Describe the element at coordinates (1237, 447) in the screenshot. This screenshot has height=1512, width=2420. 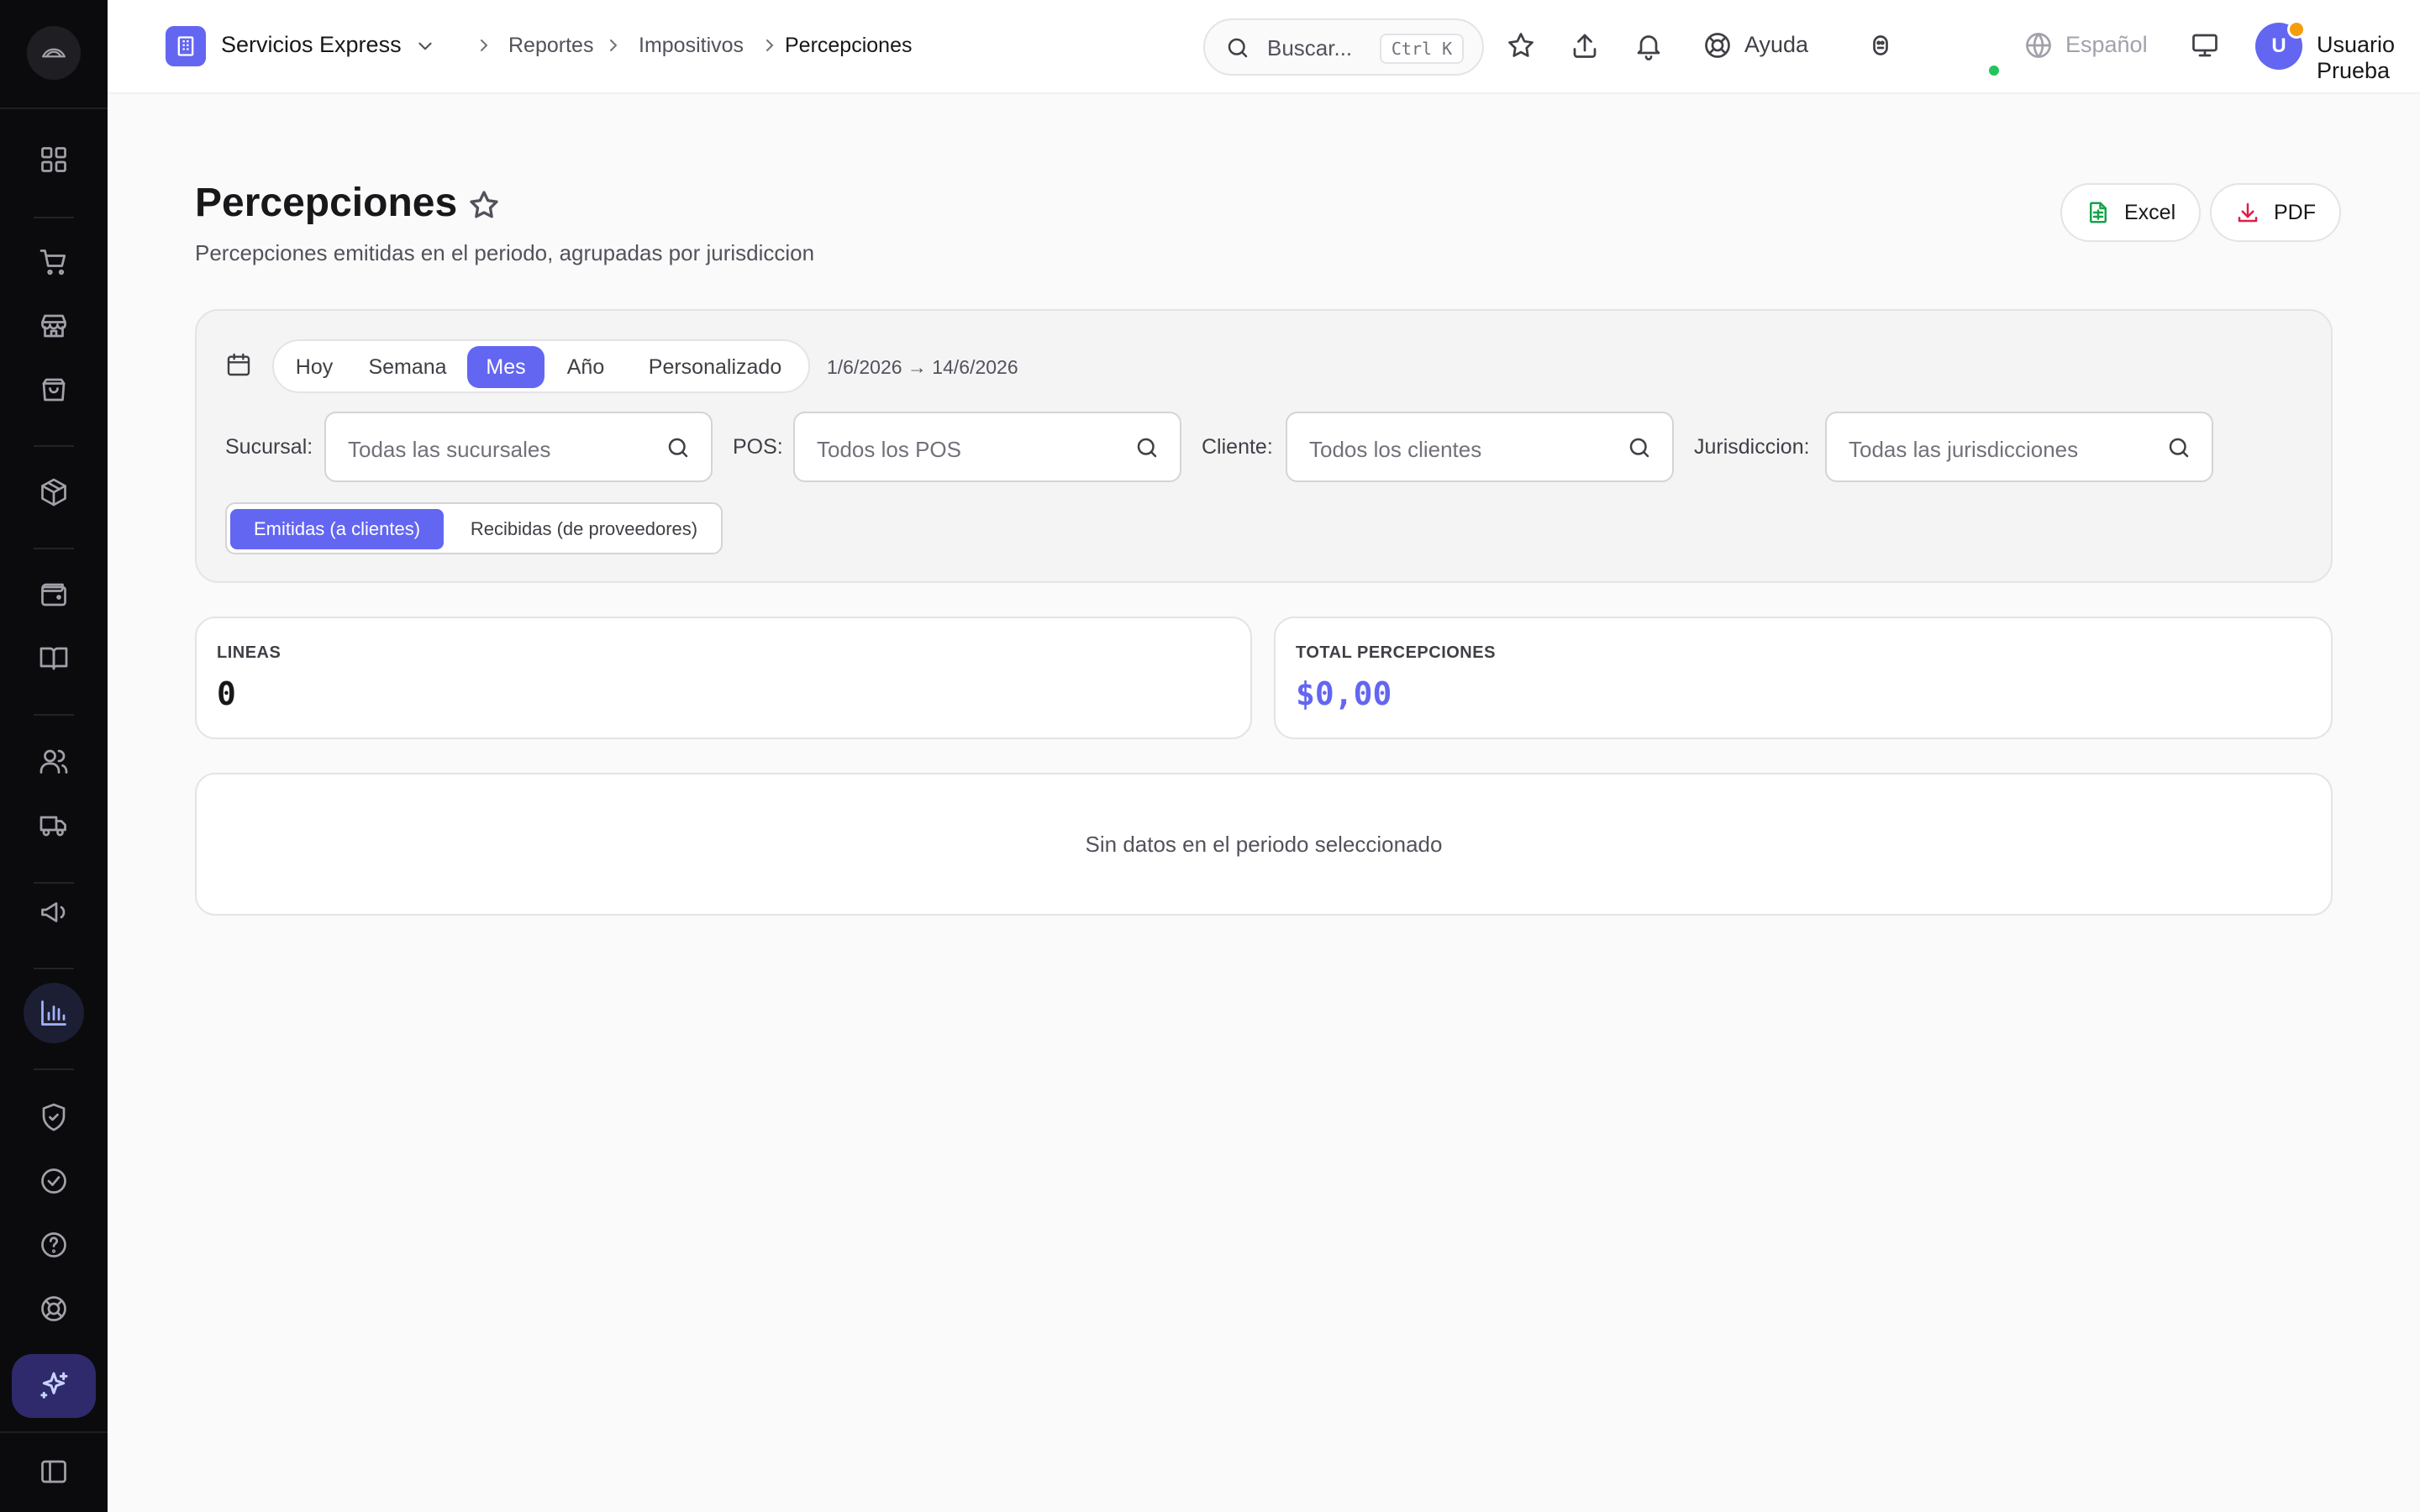
I see `cliente-label: Cliente:` at that location.